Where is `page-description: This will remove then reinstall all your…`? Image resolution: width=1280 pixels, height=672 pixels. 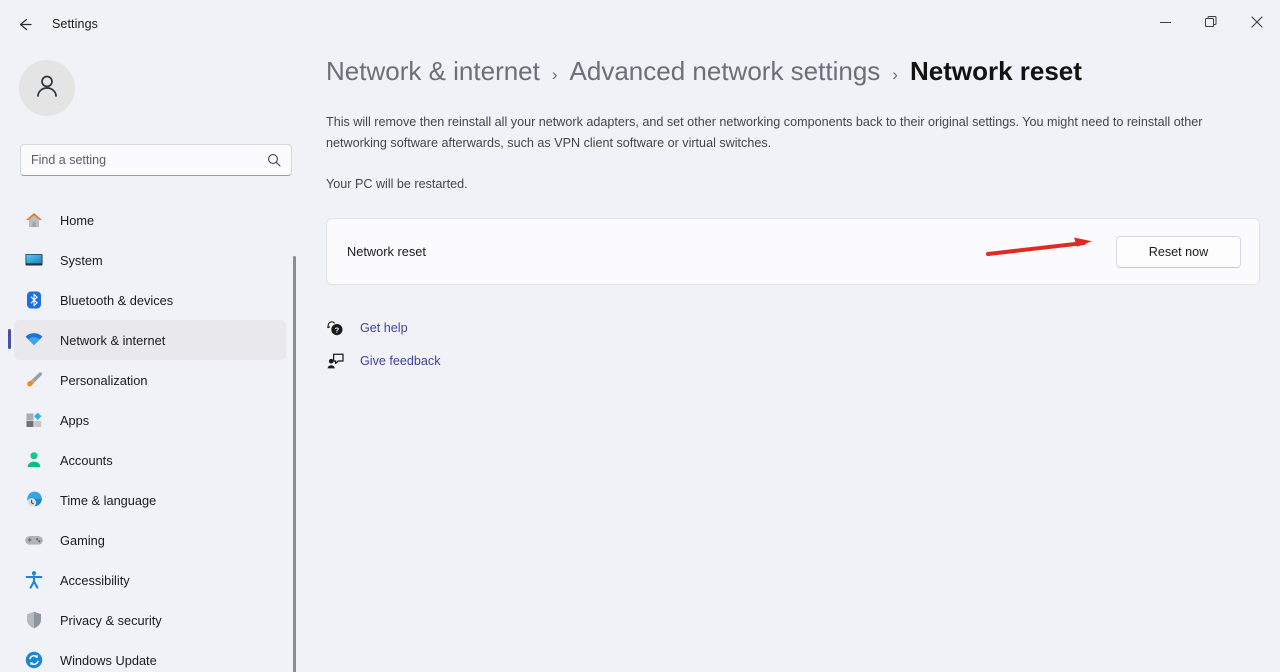 page-description: This will remove then reinstall all your… is located at coordinates (764, 132).